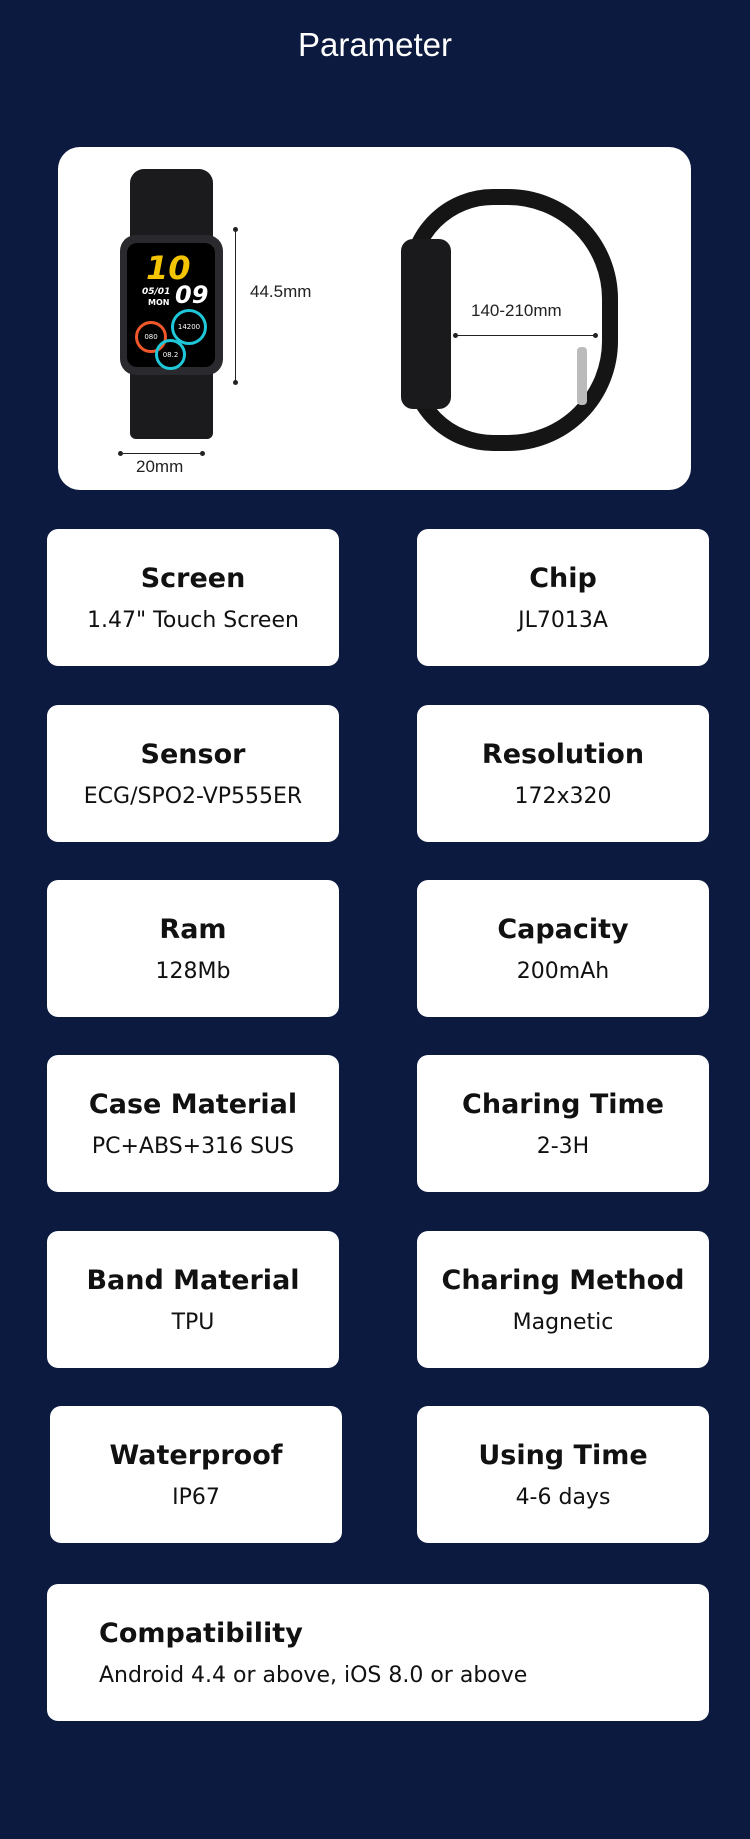 The image size is (750, 1839). What do you see at coordinates (563, 796) in the screenshot?
I see `spec-value: 172x320` at bounding box center [563, 796].